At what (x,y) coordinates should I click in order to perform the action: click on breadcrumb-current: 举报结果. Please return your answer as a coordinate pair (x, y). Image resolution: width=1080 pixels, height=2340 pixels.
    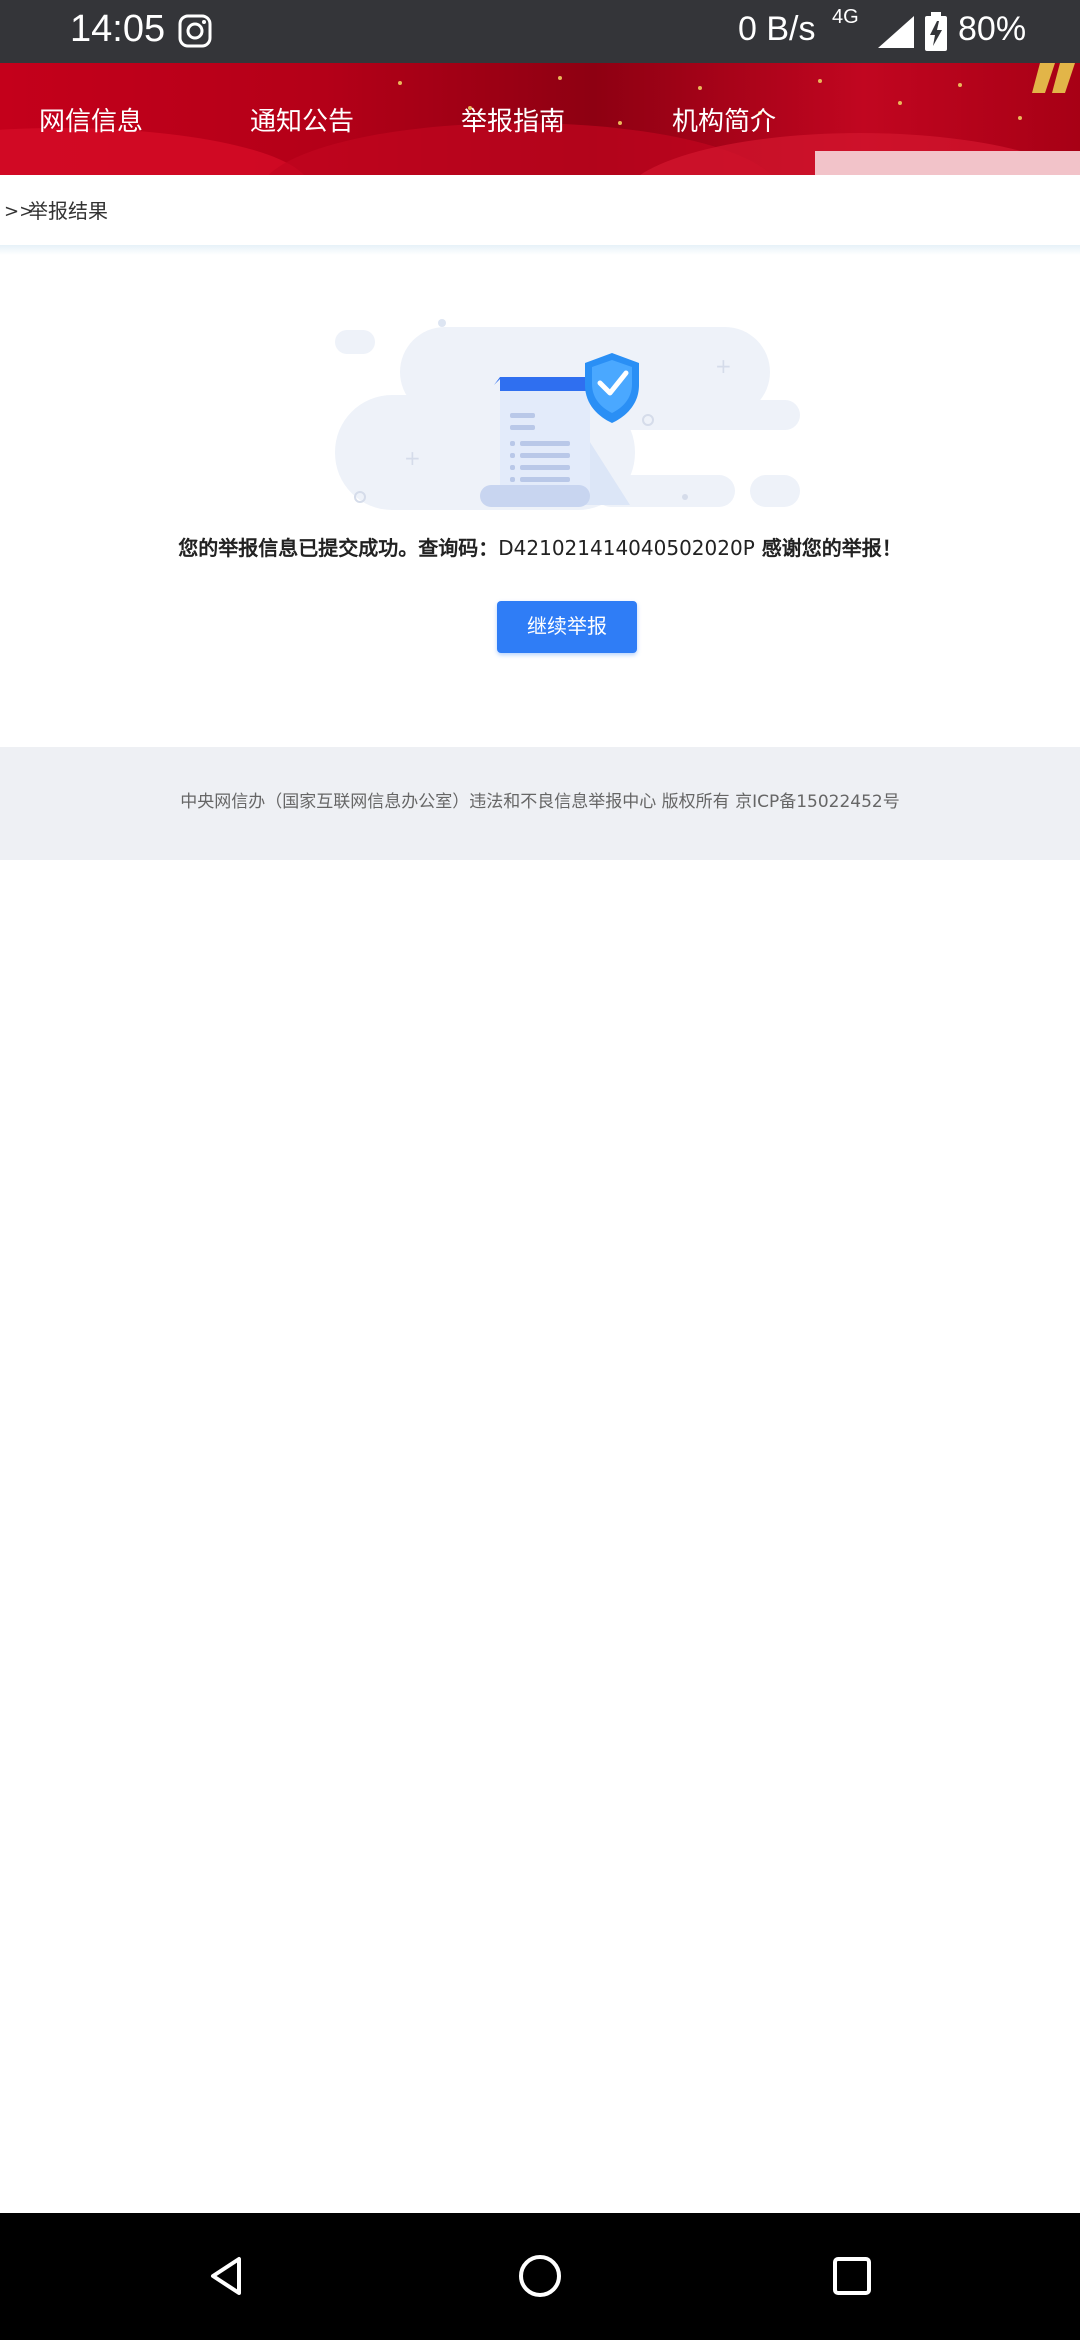
    Looking at the image, I should click on (68, 211).